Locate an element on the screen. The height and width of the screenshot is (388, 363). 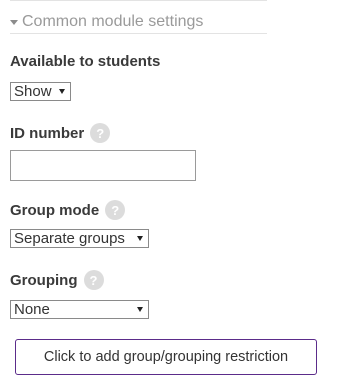
group-mode-select: Separate groups is located at coordinates (79, 238).